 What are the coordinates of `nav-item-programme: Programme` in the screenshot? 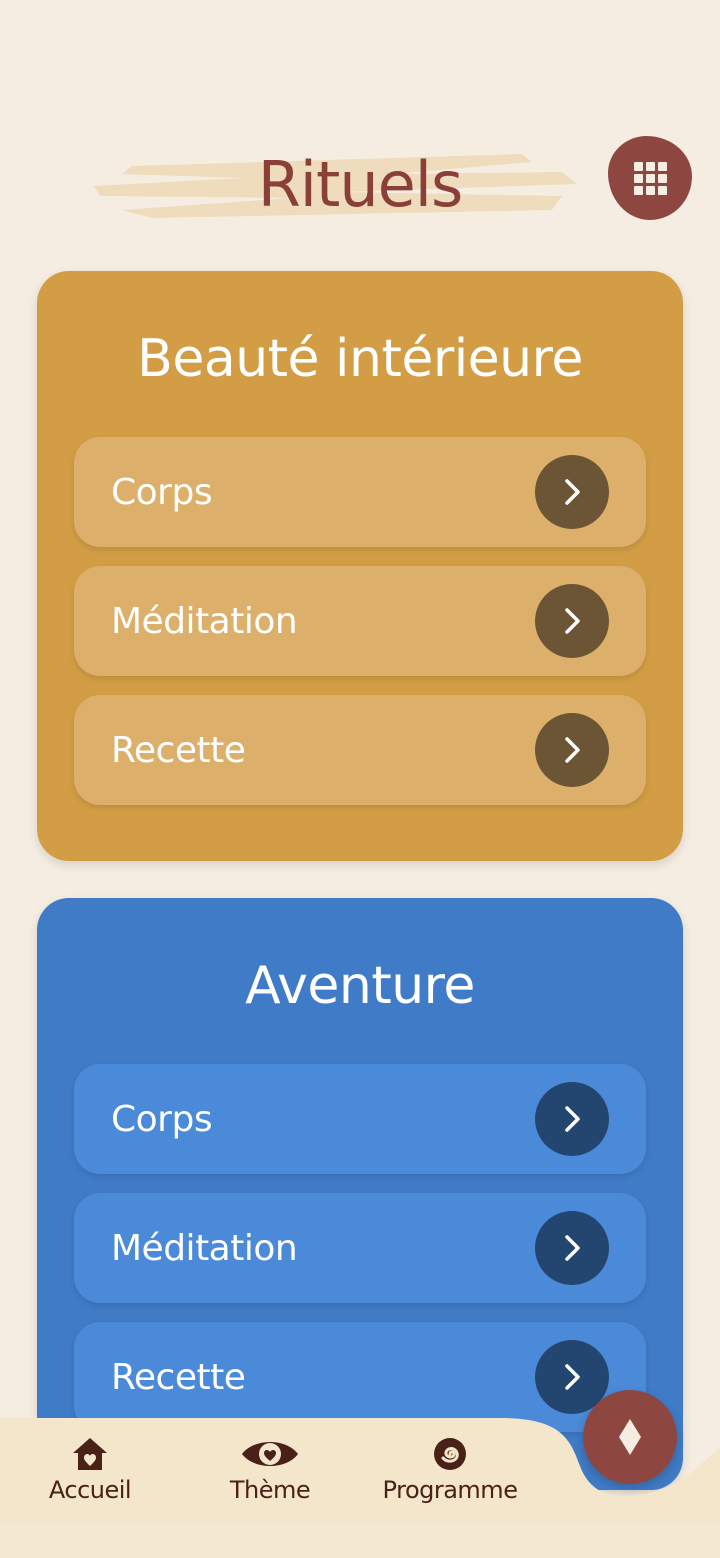 It's located at (450, 1470).